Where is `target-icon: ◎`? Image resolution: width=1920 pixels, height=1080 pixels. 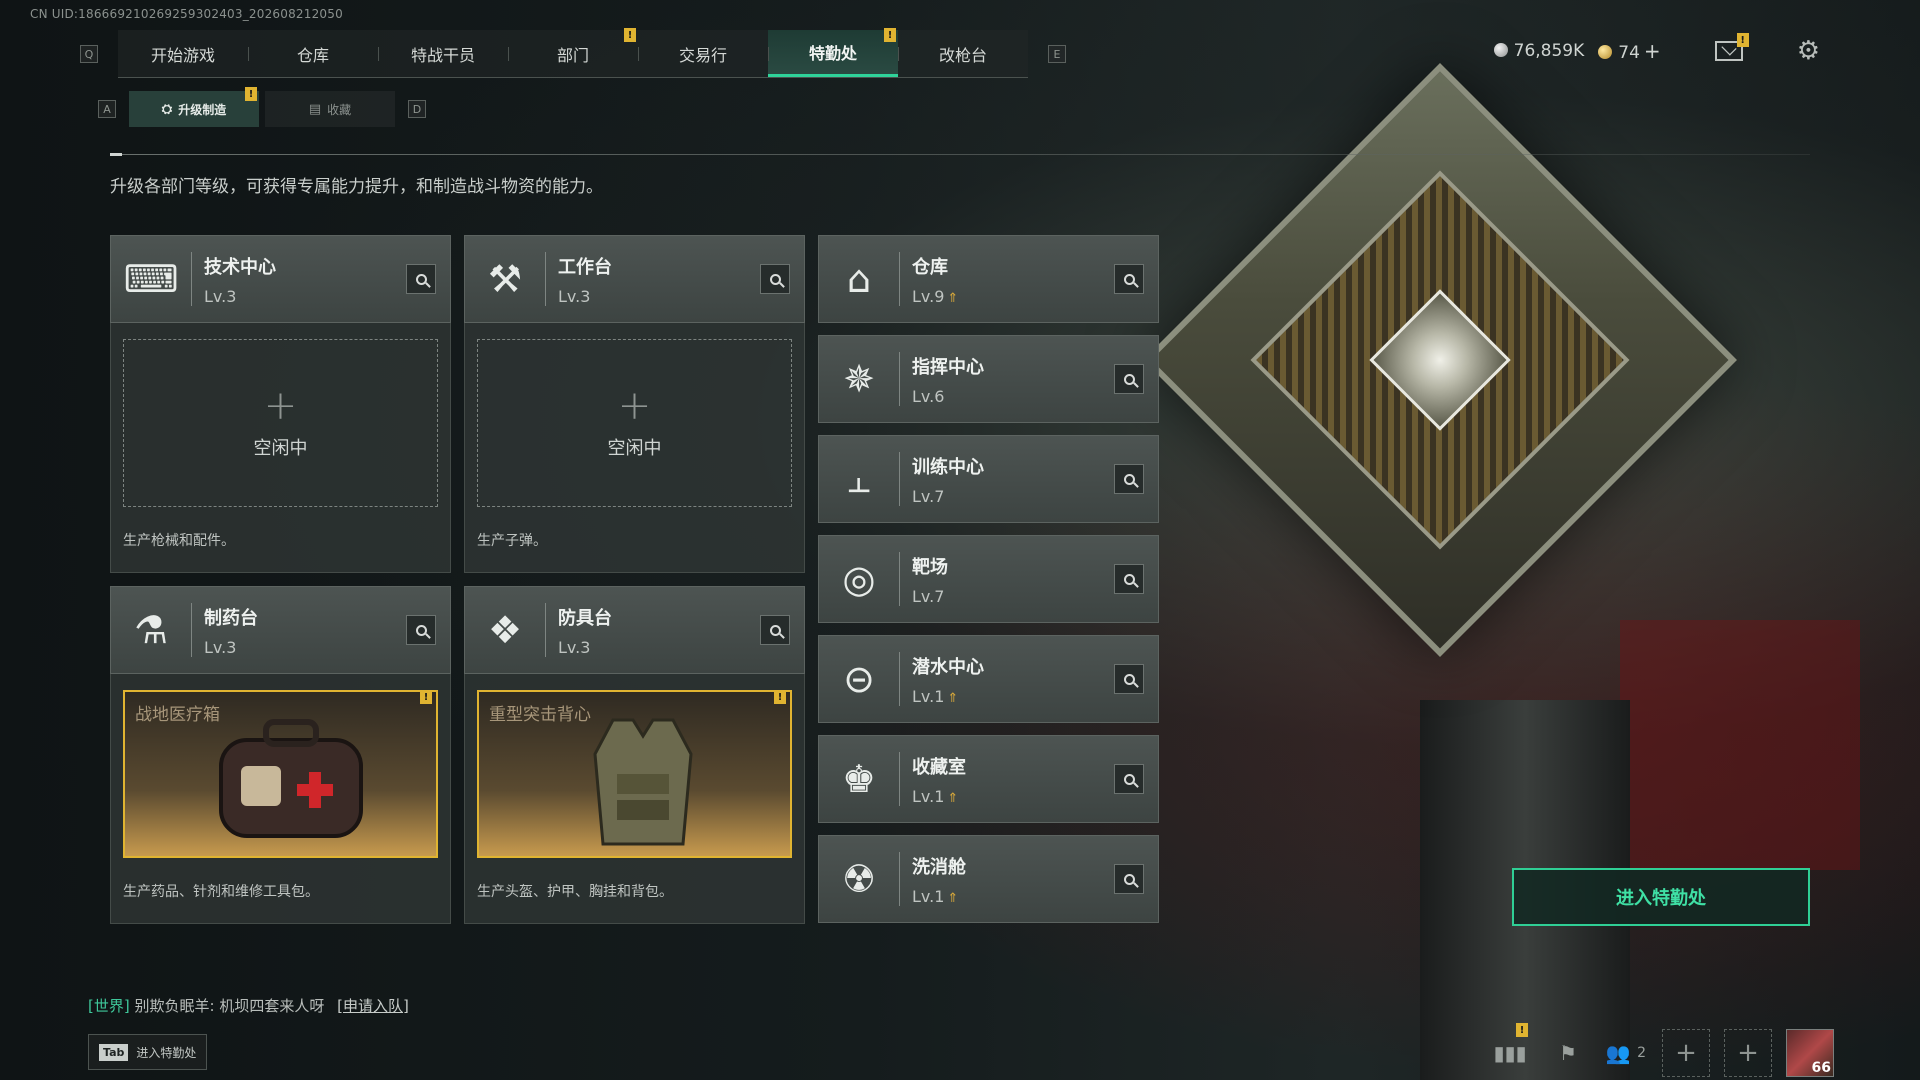
target-icon: ◎ is located at coordinates (859, 579).